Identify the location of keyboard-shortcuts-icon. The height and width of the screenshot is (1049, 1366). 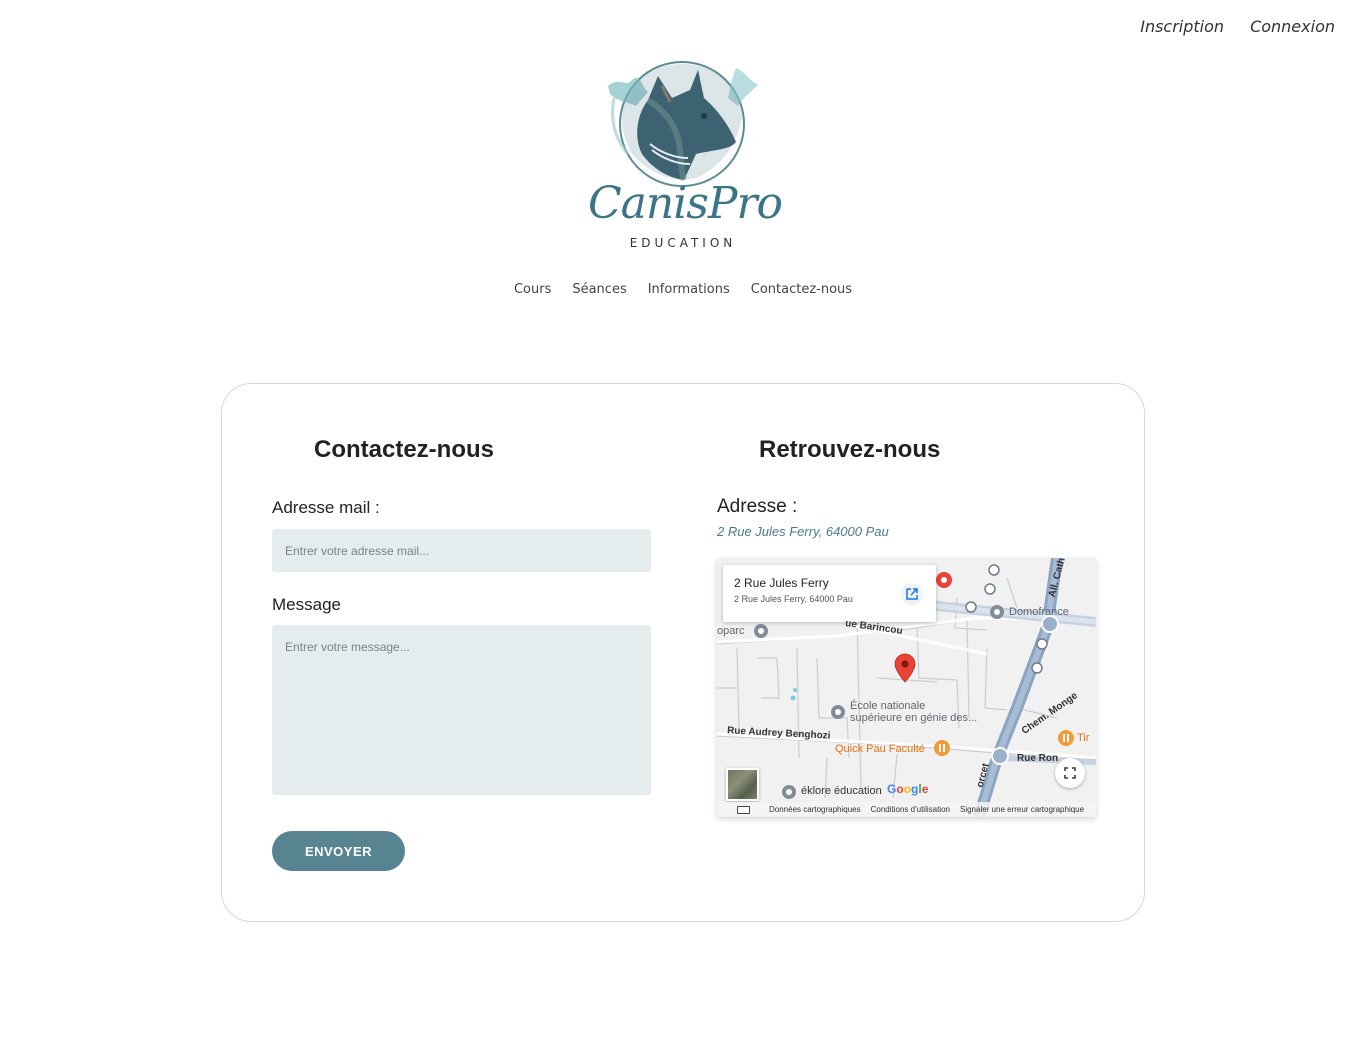
(743, 810).